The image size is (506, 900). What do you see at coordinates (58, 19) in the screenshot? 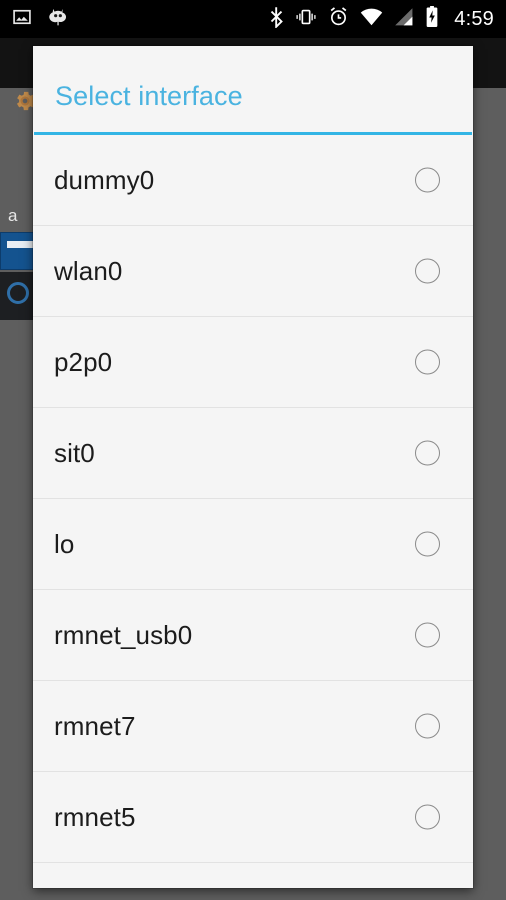
I see `cyanogenmod-icon` at bounding box center [58, 19].